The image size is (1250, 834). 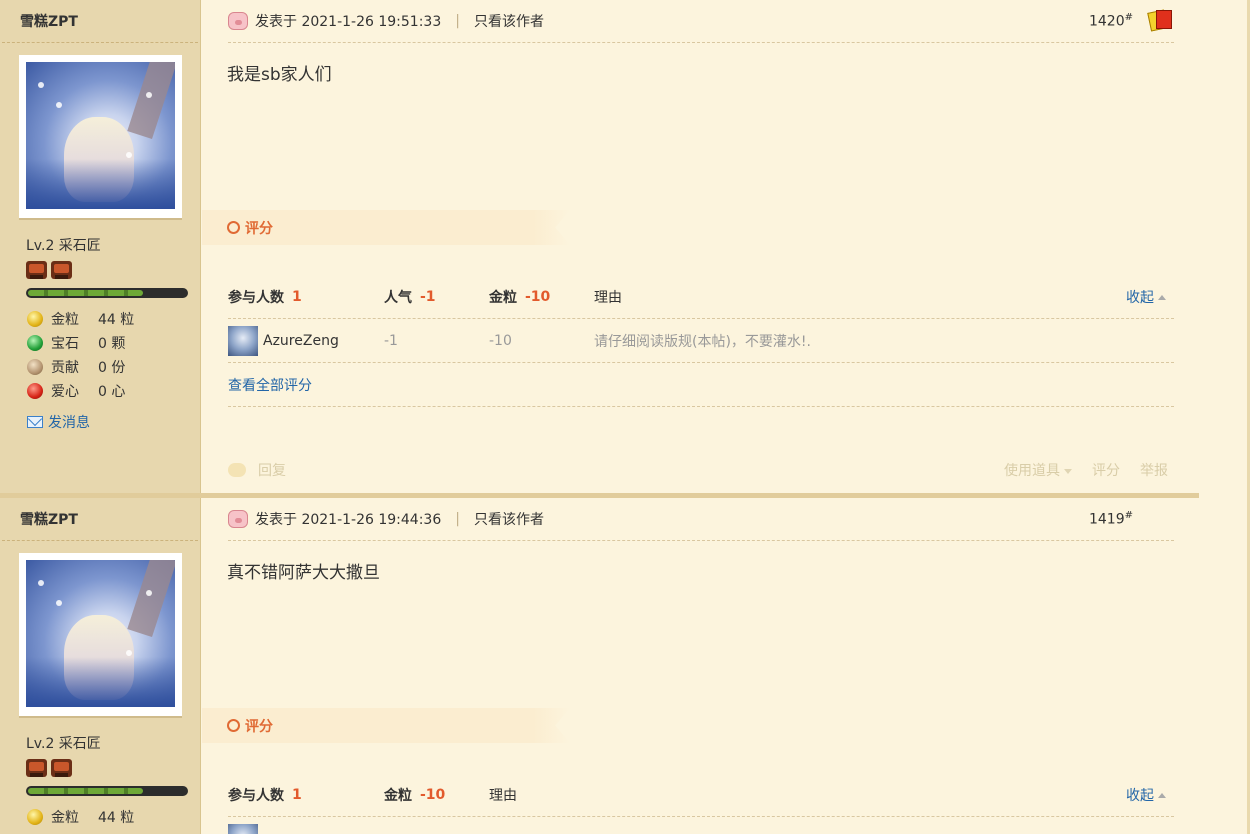 What do you see at coordinates (35, 367) in the screenshot?
I see `contribution-icon` at bounding box center [35, 367].